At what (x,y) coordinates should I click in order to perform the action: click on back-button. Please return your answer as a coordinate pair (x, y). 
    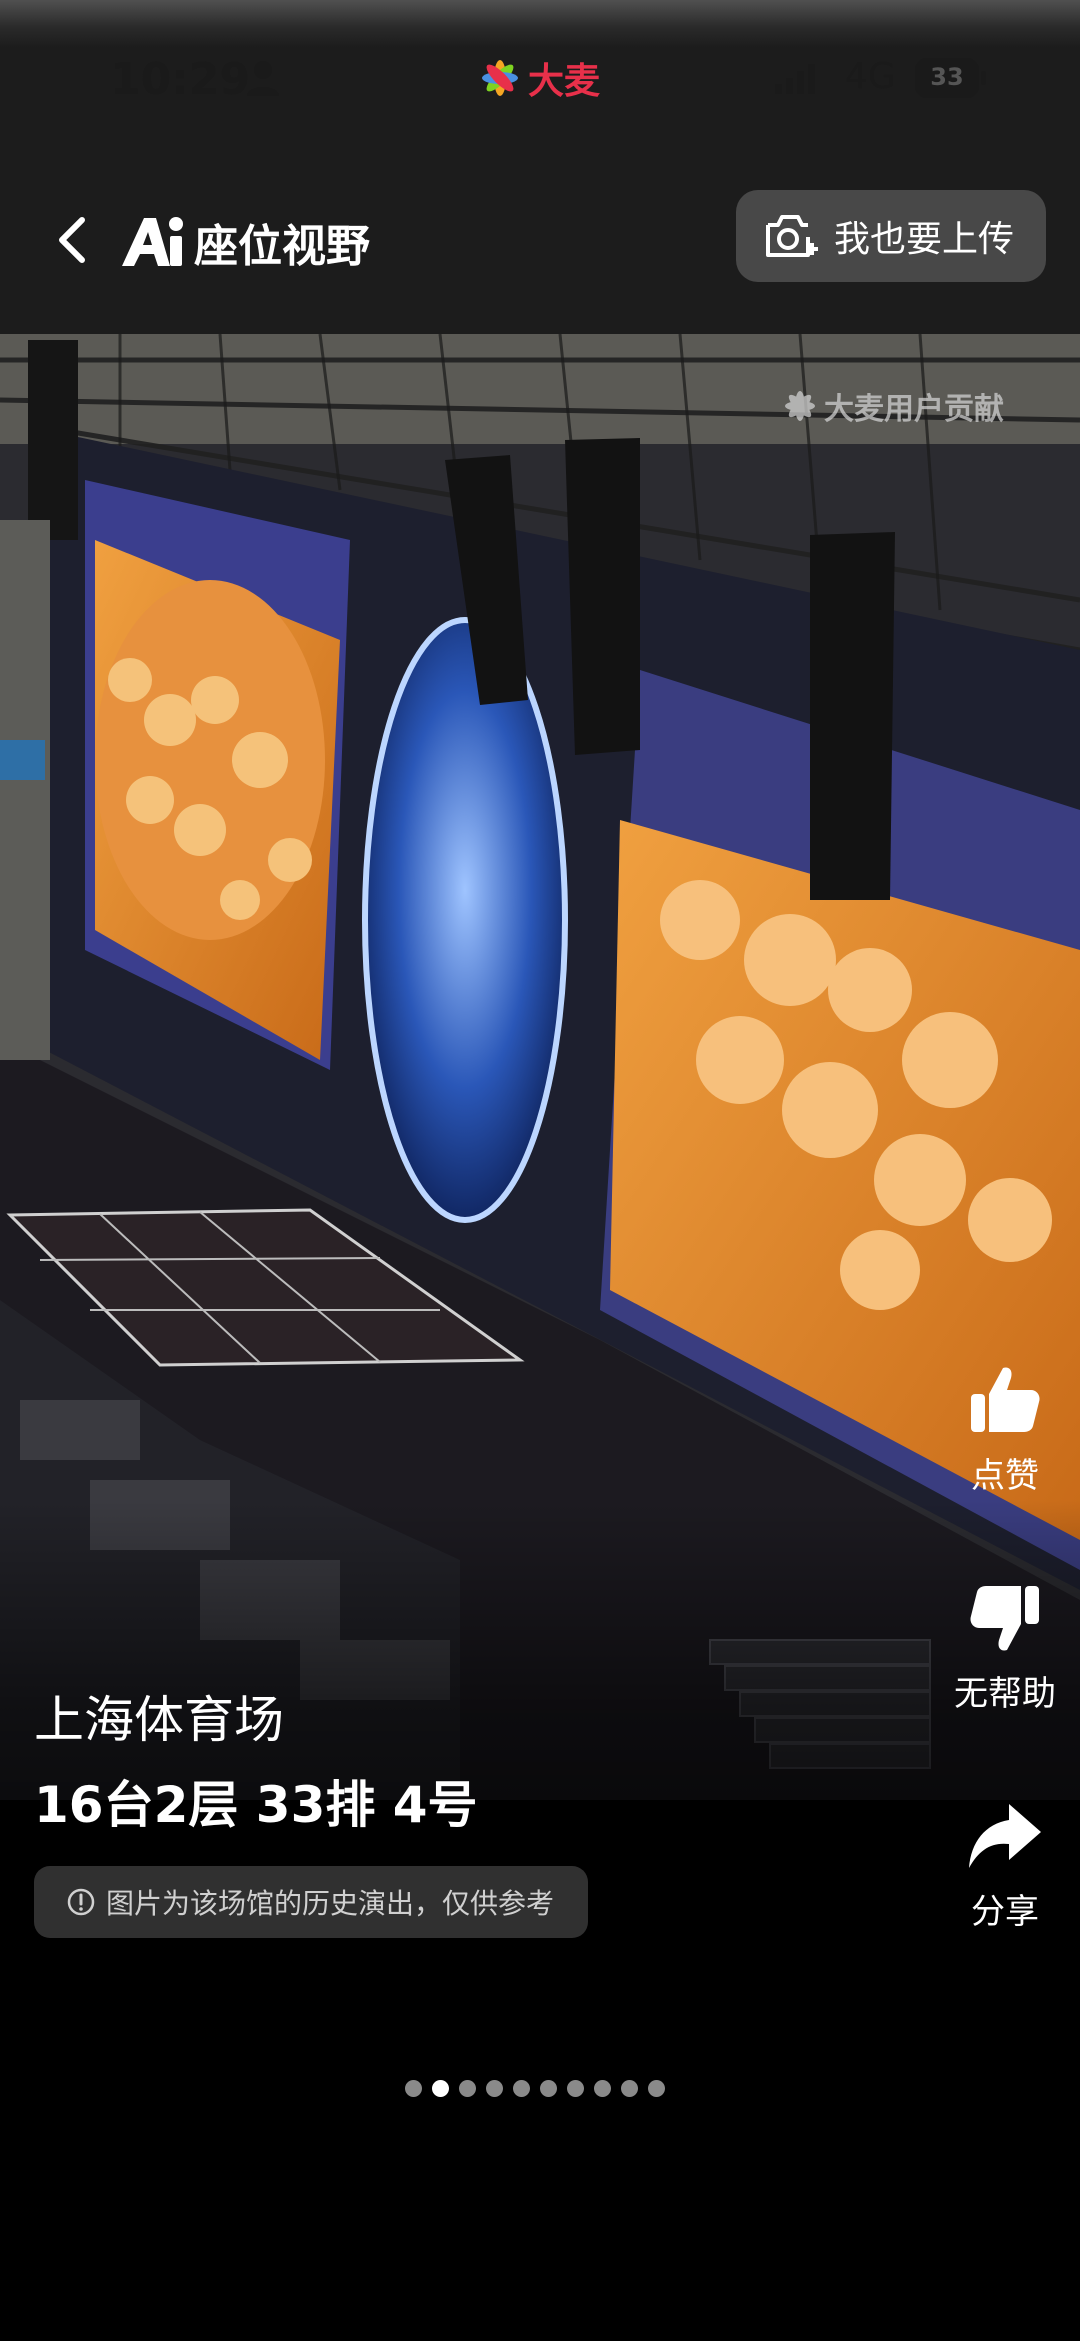
    Looking at the image, I should click on (72, 240).